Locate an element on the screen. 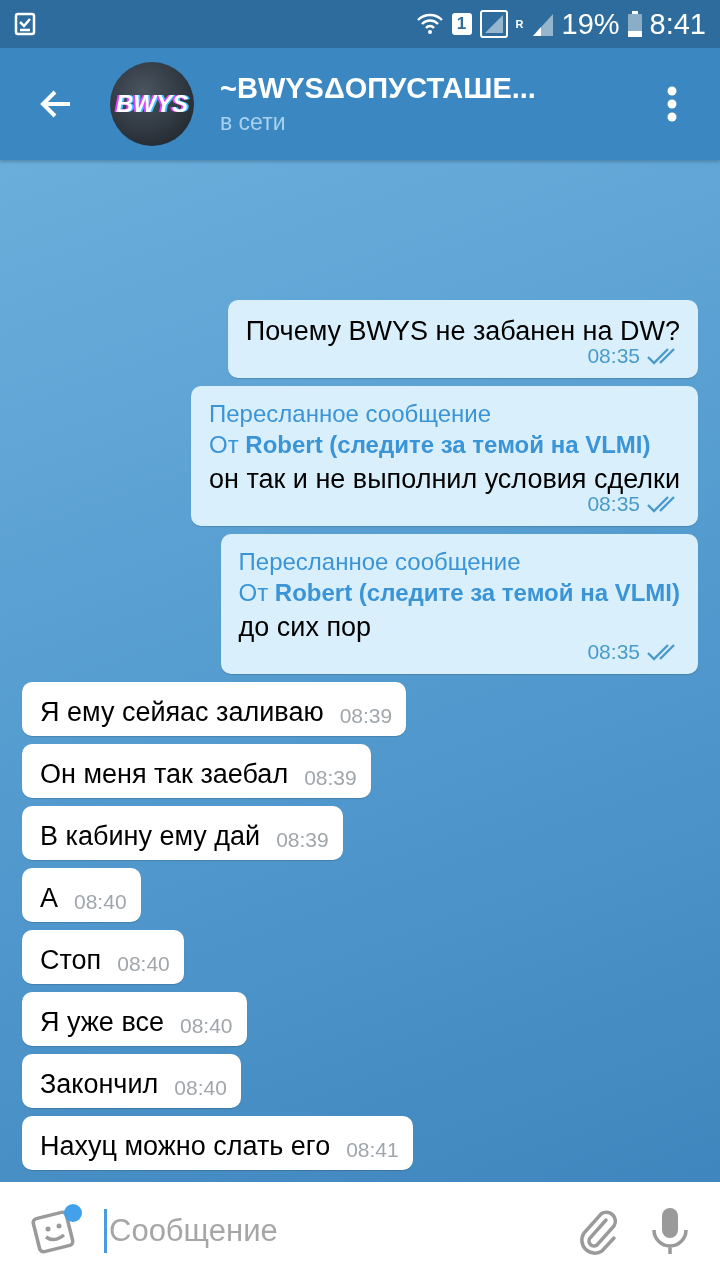 This screenshot has width=720, height=1280. roaming-indicator: R is located at coordinates (519, 24).